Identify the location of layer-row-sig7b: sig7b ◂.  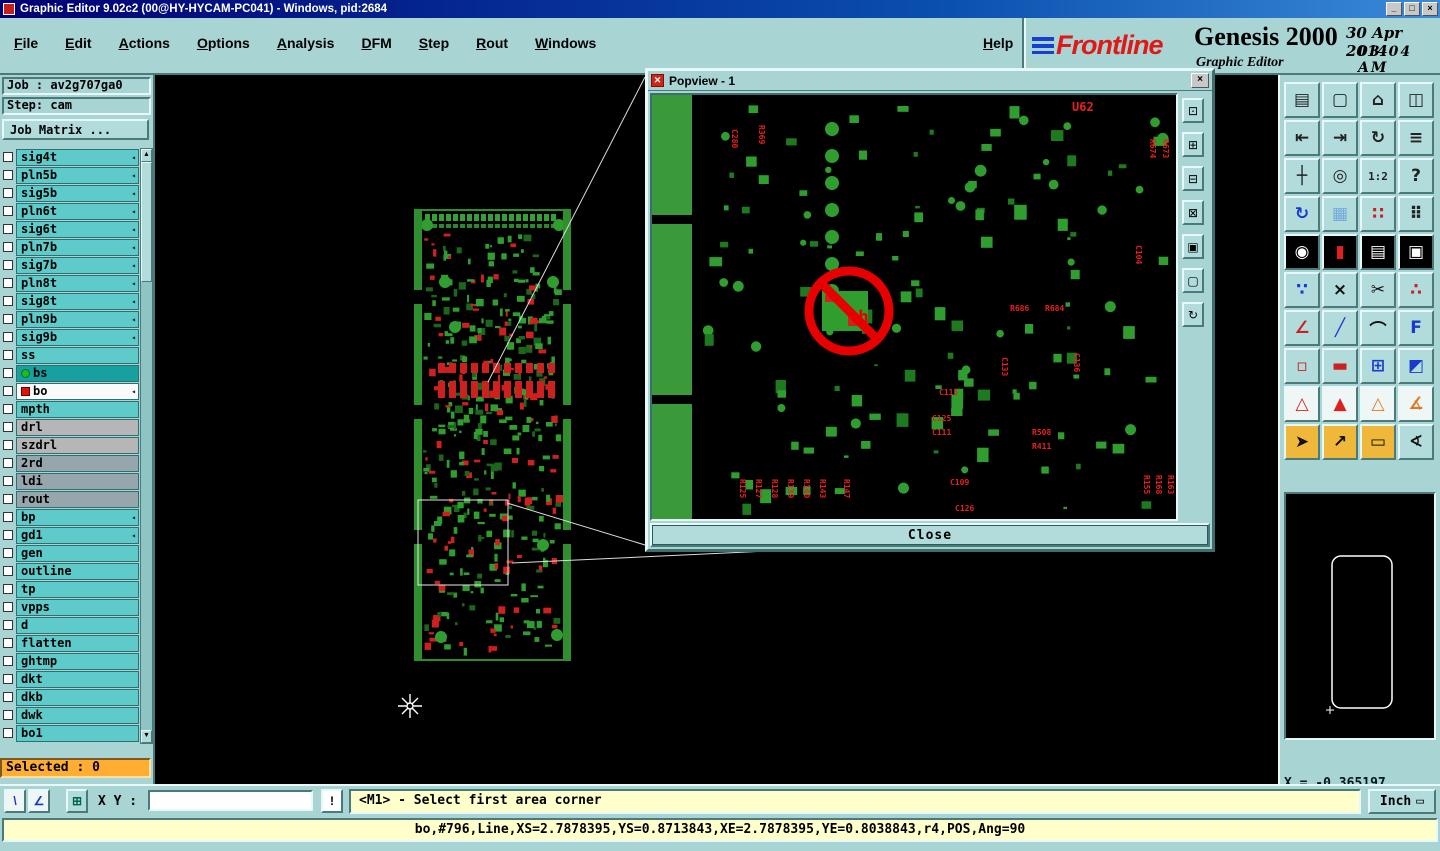
(70, 265).